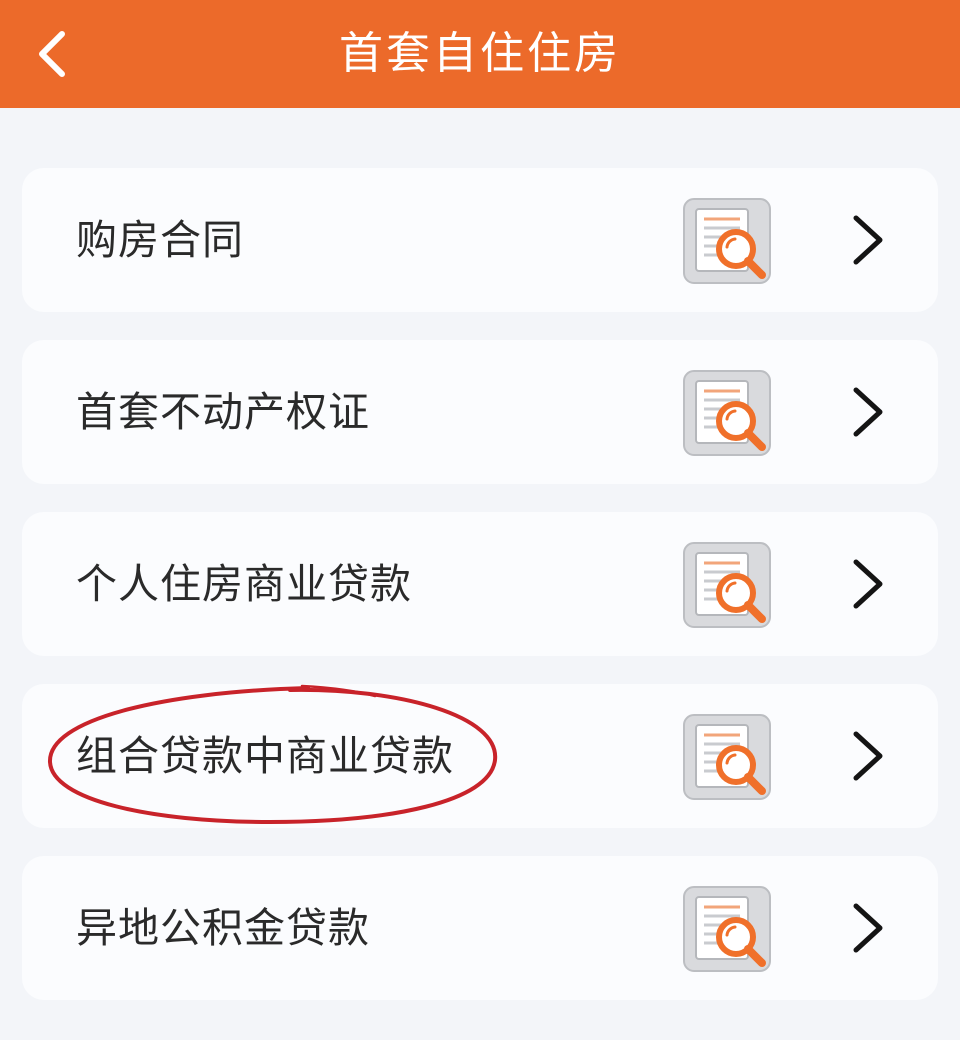 This screenshot has height=1040, width=960. Describe the element at coordinates (480, 240) in the screenshot. I see `list-item-purchase-contract: 购房合同` at that location.